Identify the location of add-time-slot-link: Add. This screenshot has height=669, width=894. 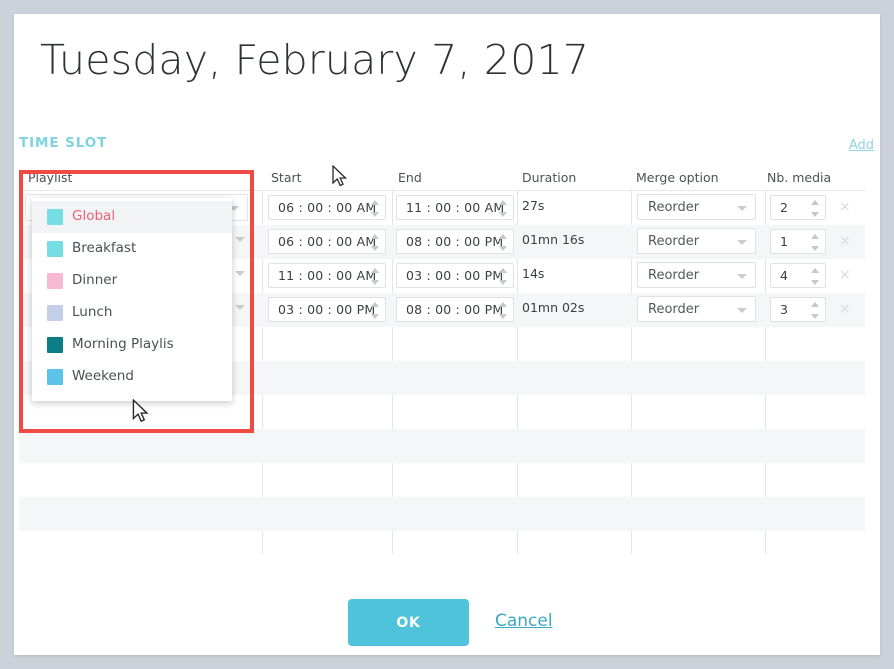
(861, 145).